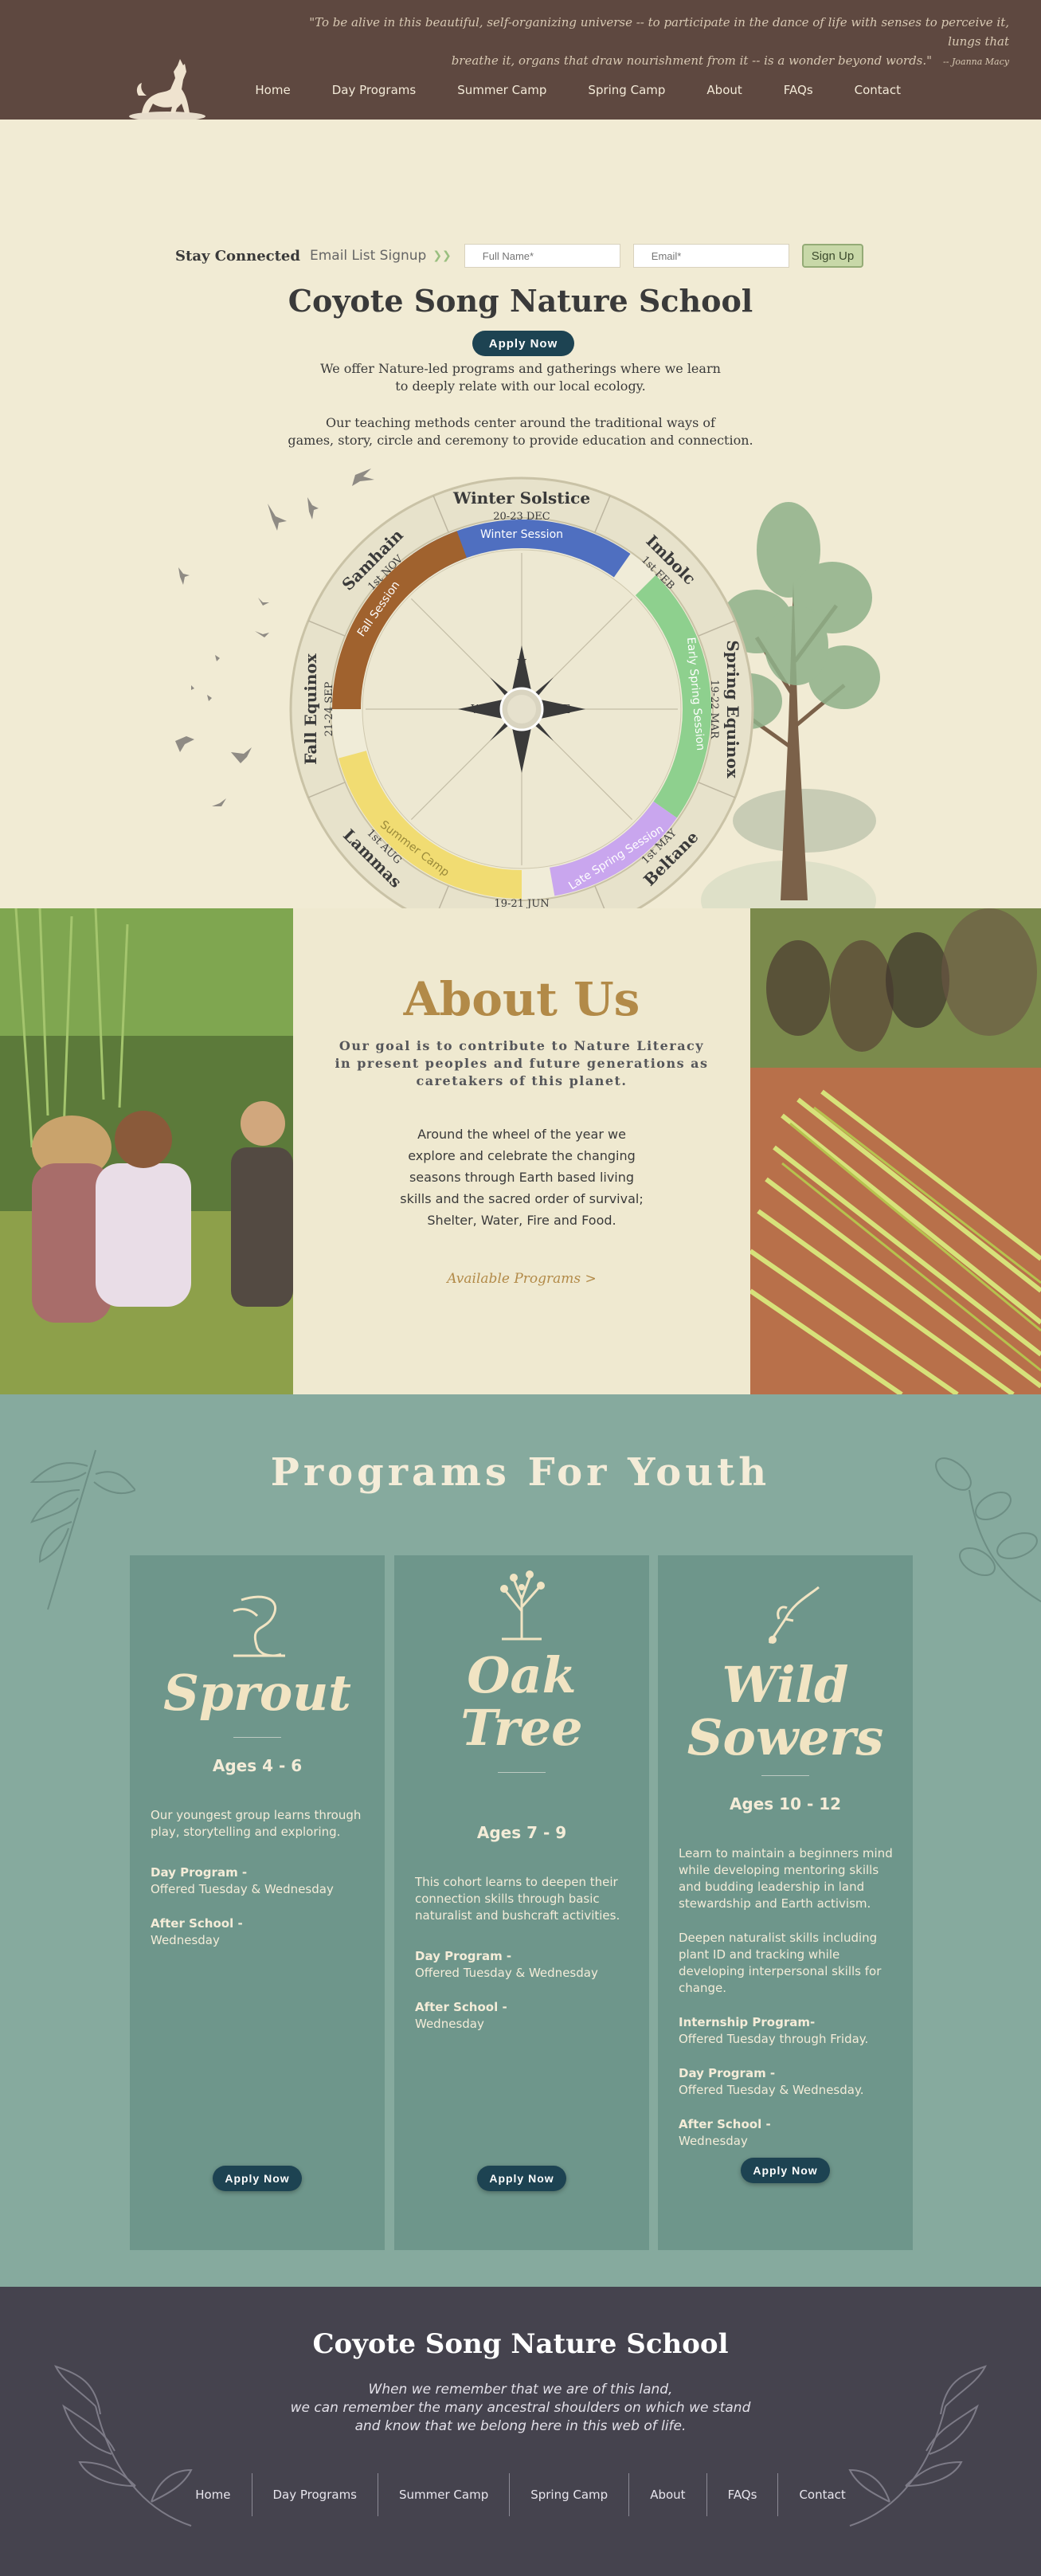 The image size is (1041, 2576). Describe the element at coordinates (878, 90) in the screenshot. I see `nav-contact: Contact` at that location.